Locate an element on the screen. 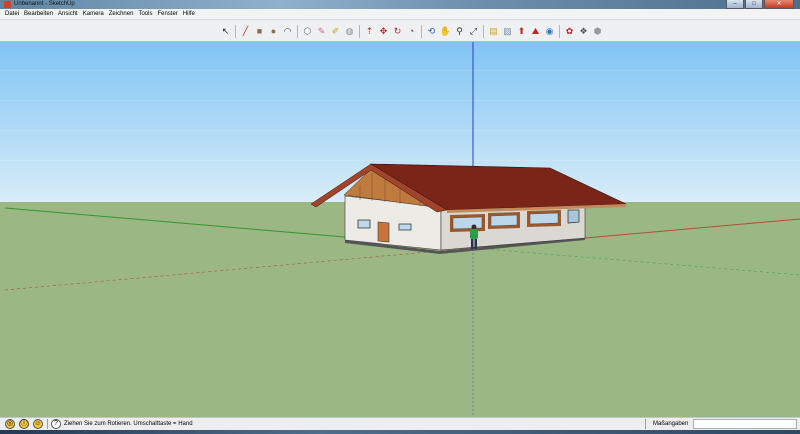 This screenshot has width=800, height=434. orbit-tool-icon: ⟲ is located at coordinates (431, 31).